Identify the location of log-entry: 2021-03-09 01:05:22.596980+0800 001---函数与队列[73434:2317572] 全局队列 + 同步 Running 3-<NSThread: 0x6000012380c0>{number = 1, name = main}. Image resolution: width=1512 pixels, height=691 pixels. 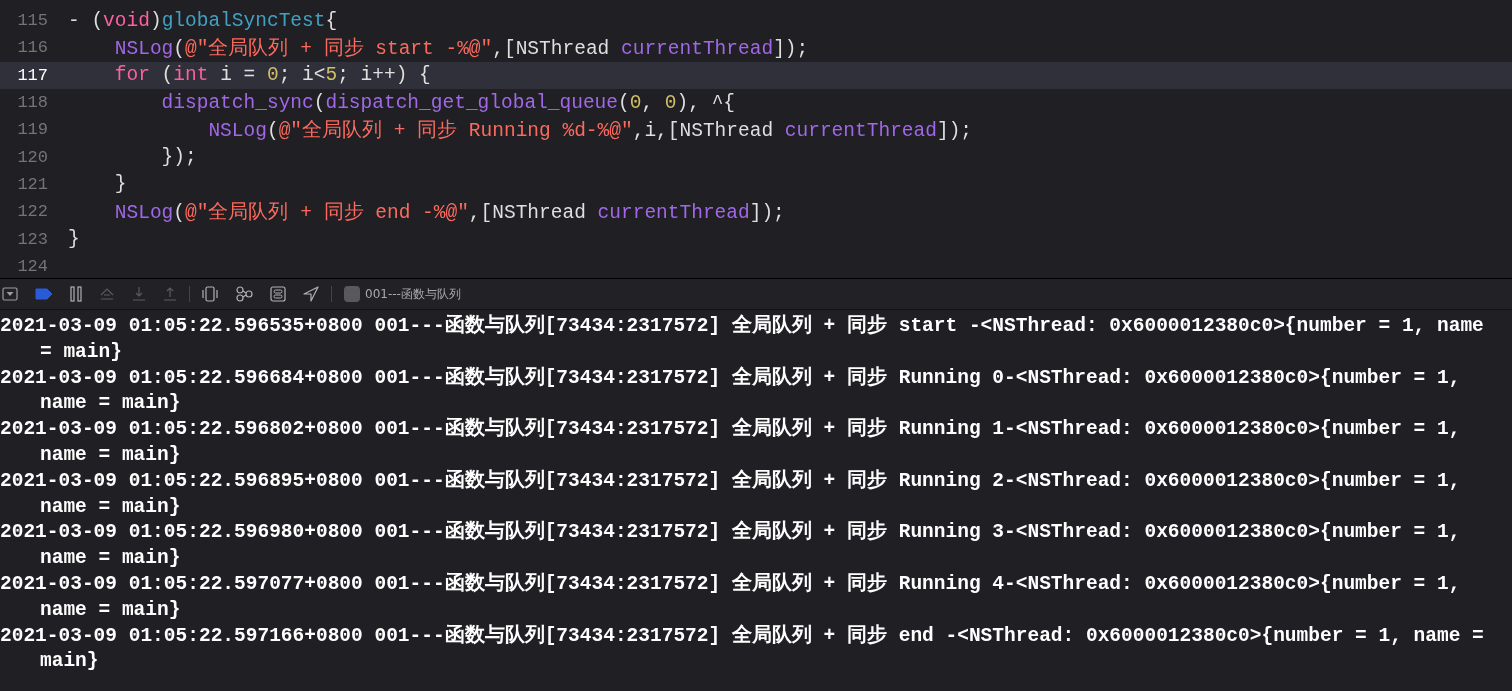
(731, 546).